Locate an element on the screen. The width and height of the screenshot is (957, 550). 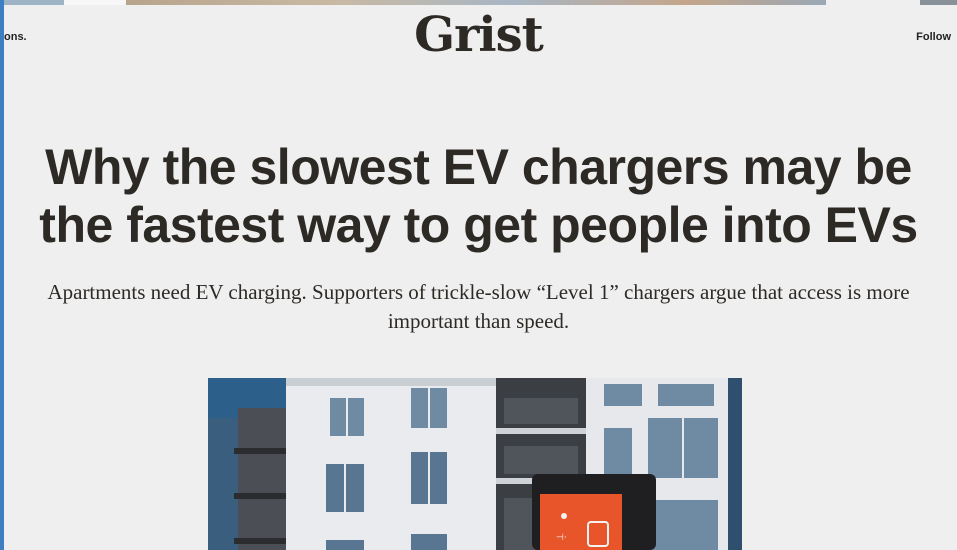
site-header: ons. Grist Follow is located at coordinates (478, 36).